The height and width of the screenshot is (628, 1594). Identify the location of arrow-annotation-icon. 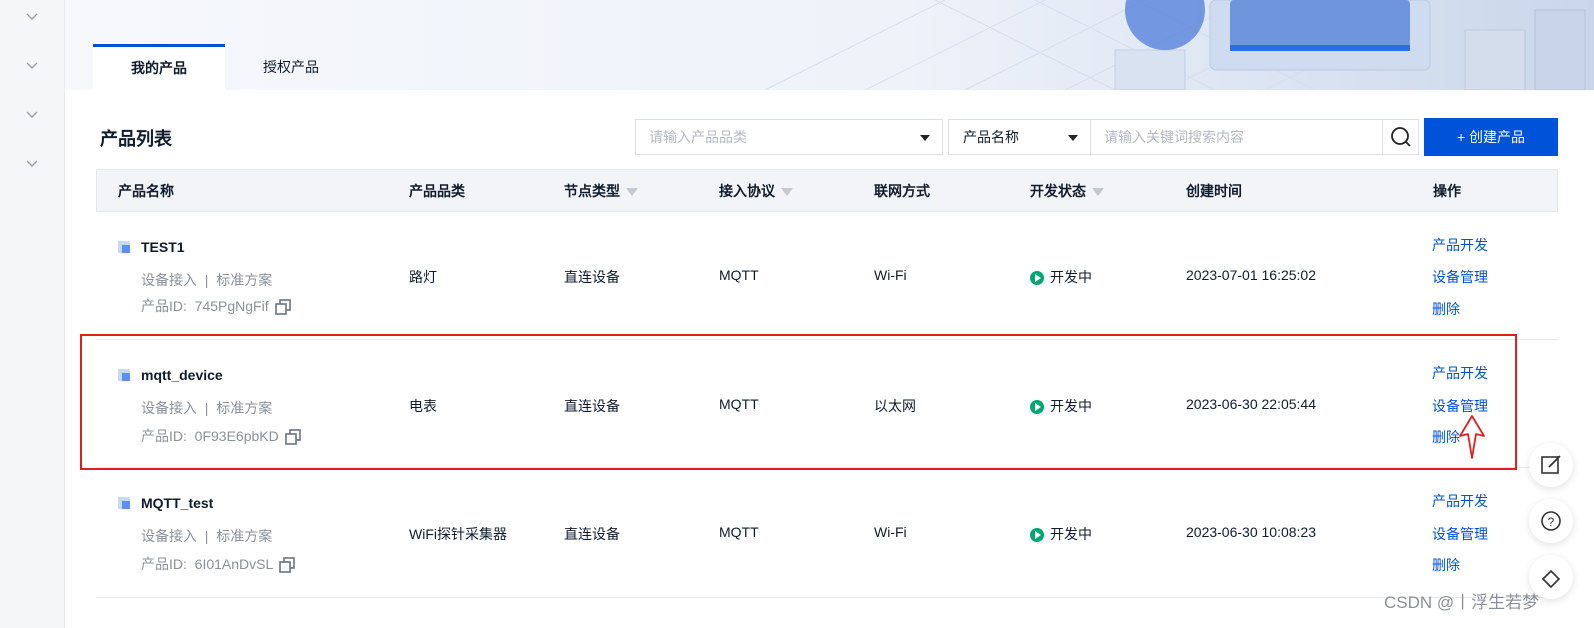
(1472, 437).